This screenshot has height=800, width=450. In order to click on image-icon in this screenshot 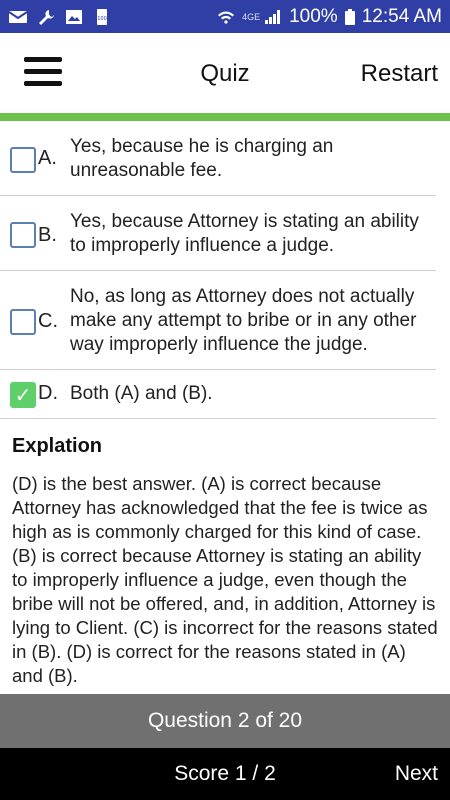, I will do `click(74, 17)`.